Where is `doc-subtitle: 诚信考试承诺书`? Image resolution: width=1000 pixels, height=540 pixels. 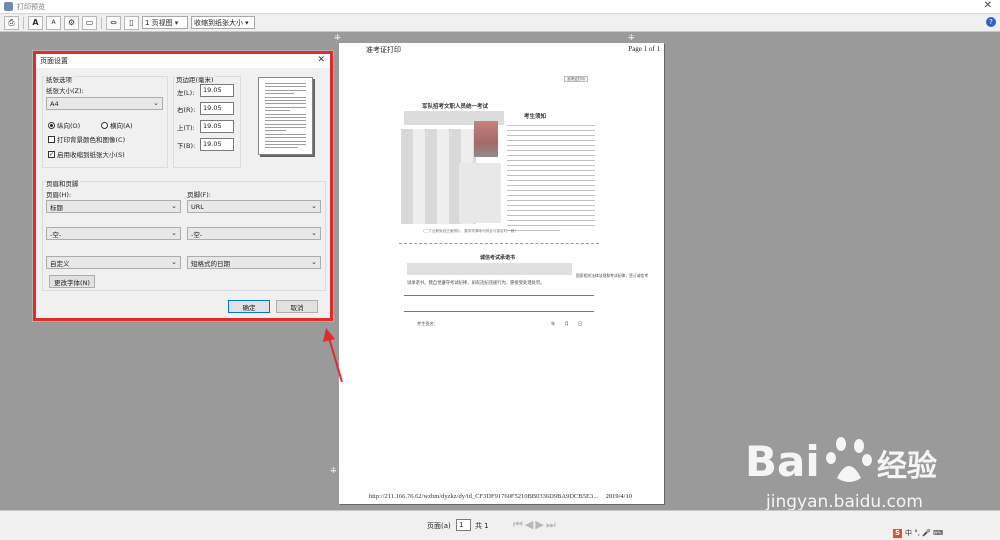
doc-subtitle: 诚信考试承诺书 is located at coordinates (498, 258).